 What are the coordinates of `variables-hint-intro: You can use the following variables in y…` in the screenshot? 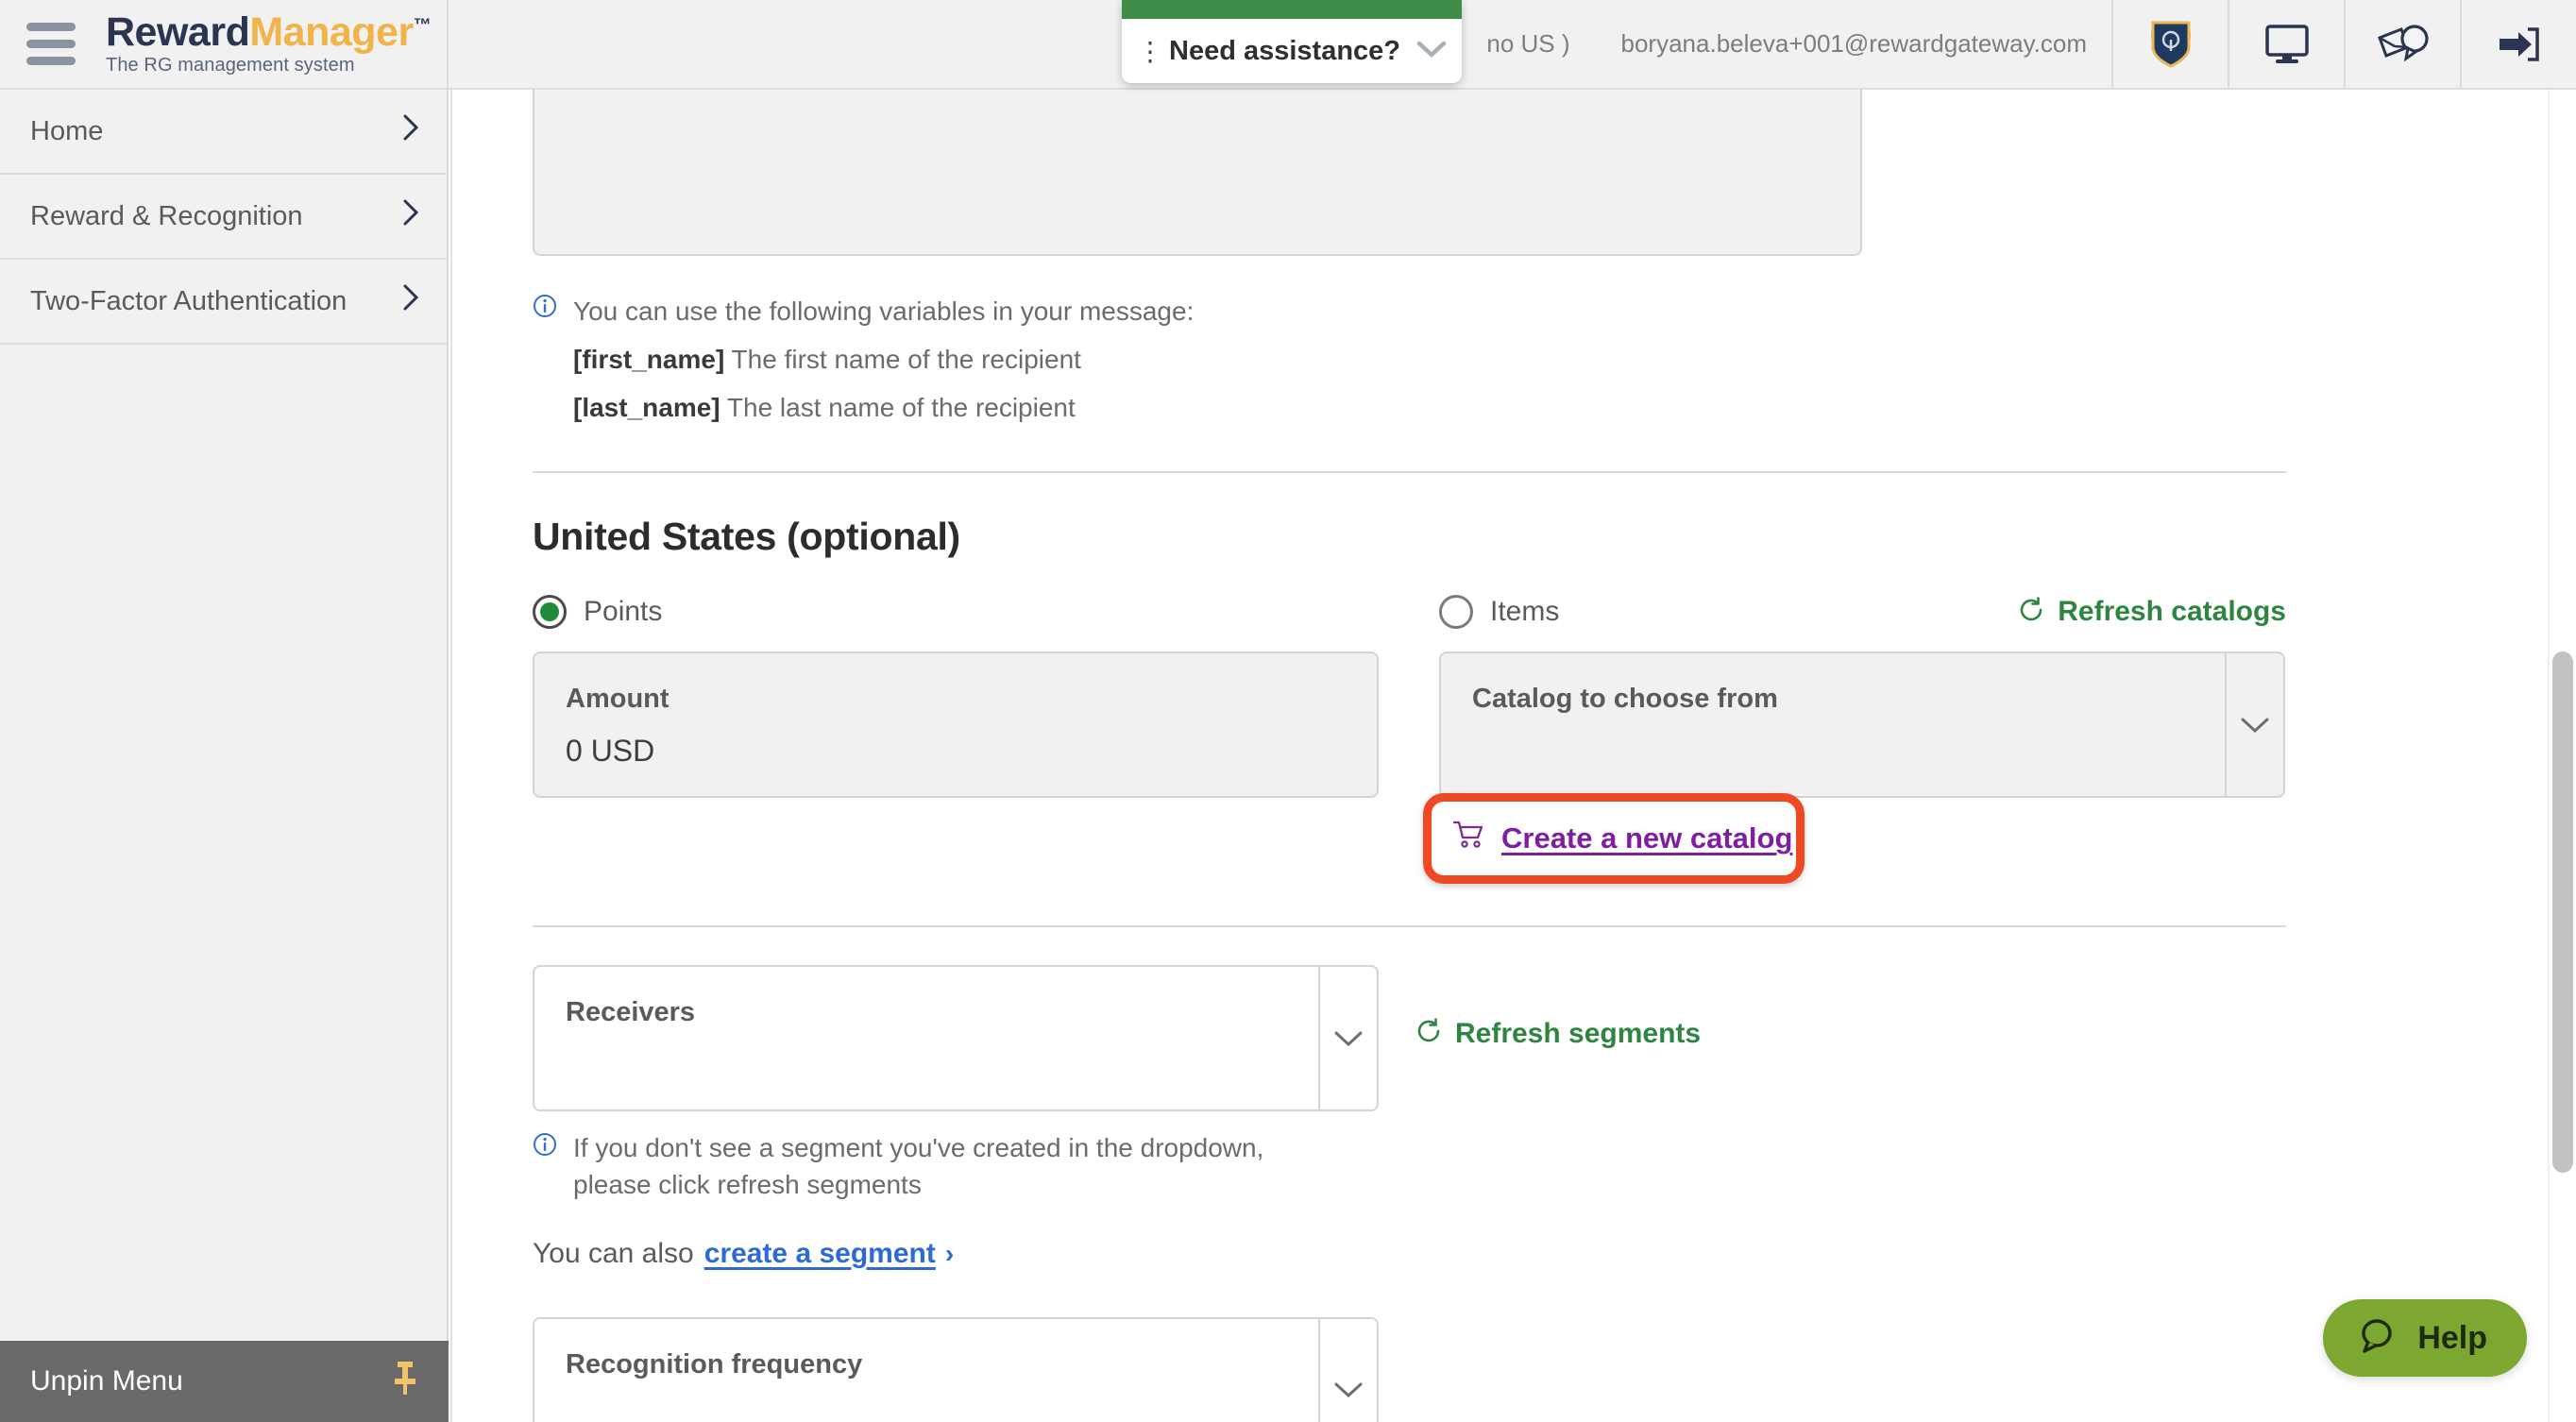 It's located at (884, 311).